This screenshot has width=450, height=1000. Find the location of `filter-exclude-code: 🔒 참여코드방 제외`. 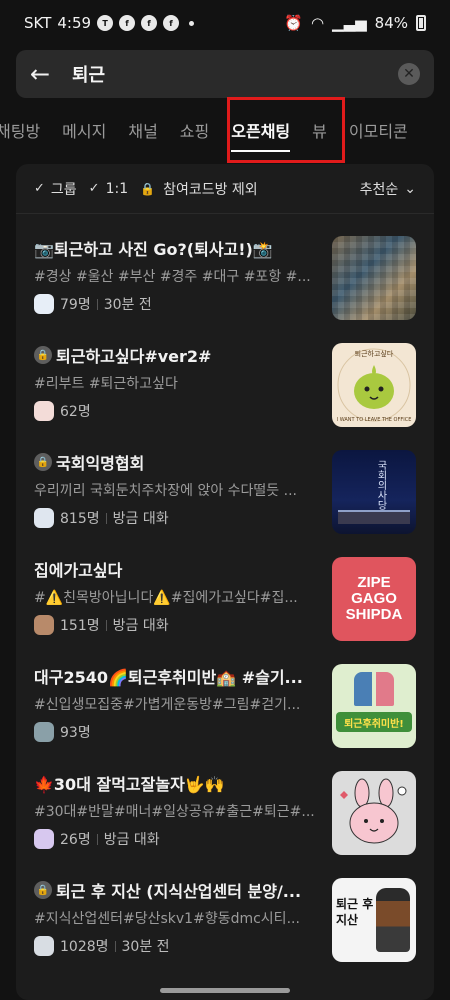

filter-exclude-code: 🔒 참여코드방 제외 is located at coordinates (199, 189).